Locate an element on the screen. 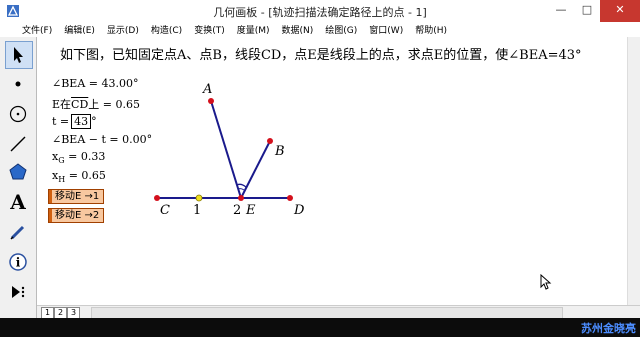 The height and width of the screenshot is (337, 640). point-b is located at coordinates (270, 141).